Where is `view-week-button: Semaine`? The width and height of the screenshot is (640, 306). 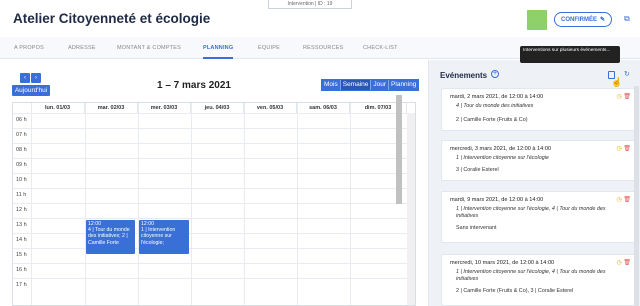 view-week-button: Semaine is located at coordinates (356, 85).